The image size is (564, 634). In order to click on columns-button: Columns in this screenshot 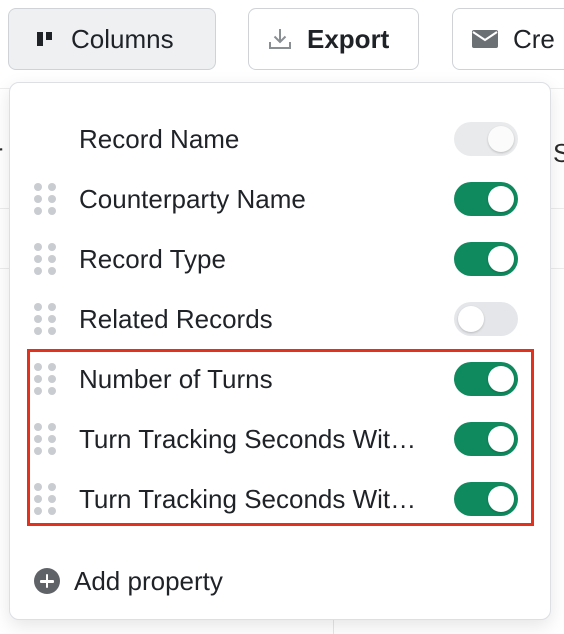, I will do `click(112, 39)`.